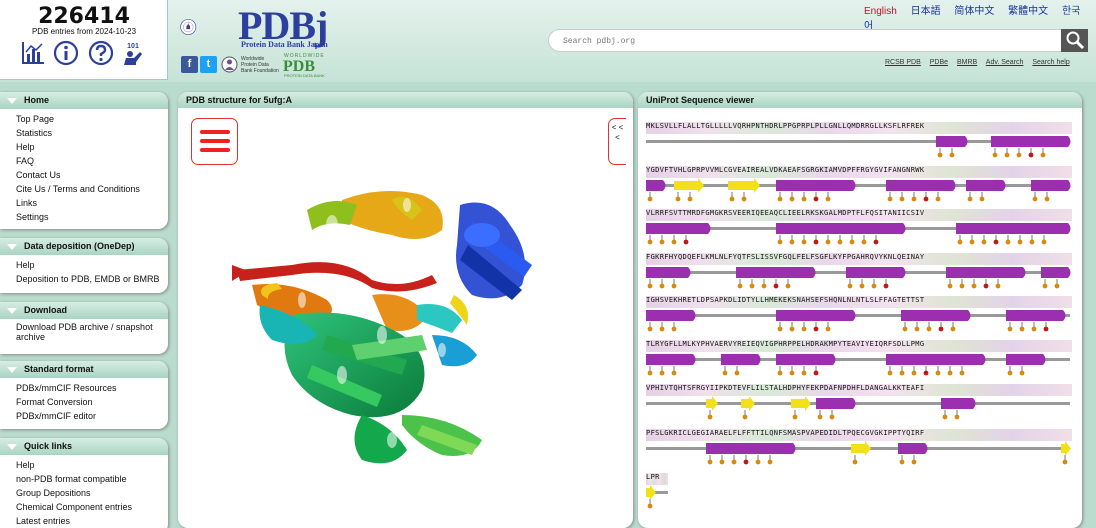 The width and height of the screenshot is (1096, 528). Describe the element at coordinates (189, 64) in the screenshot. I see `facebook-icon: f` at that location.